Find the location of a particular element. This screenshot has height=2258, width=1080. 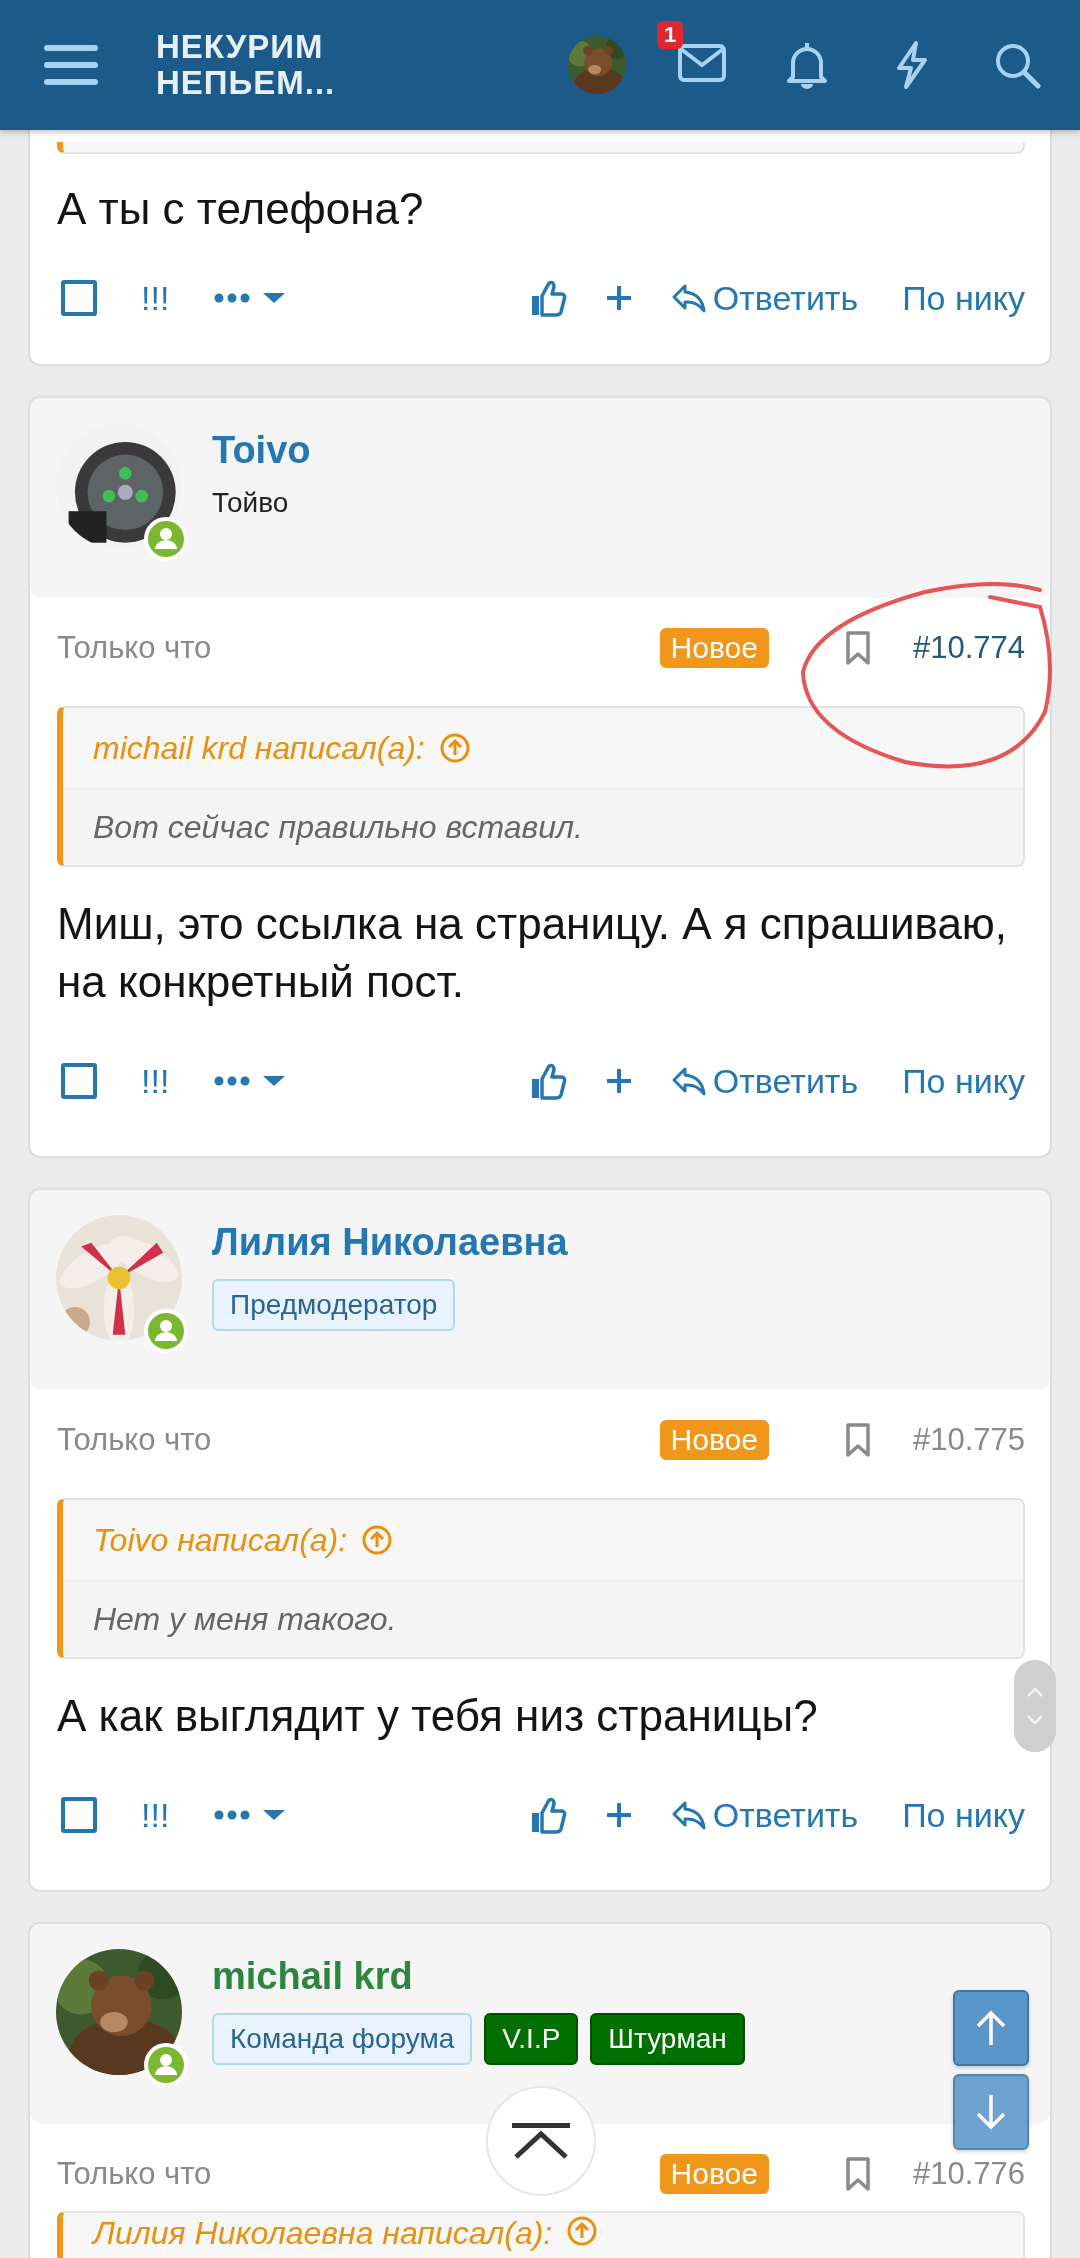

post-number-link: #10.774 is located at coordinates (968, 648).